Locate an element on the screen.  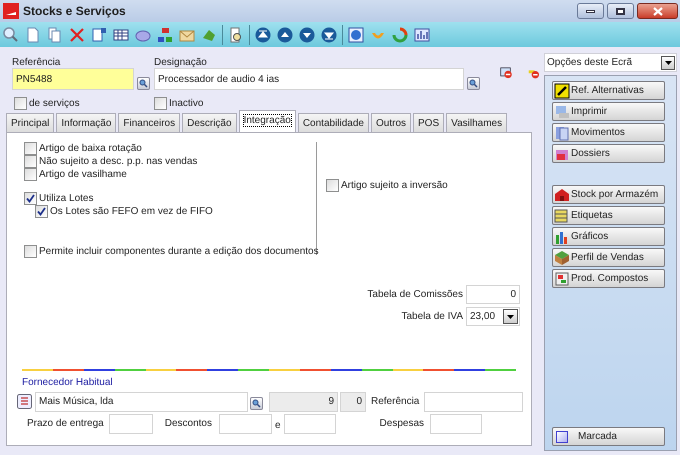
field-label: e is located at coordinates (277, 426).